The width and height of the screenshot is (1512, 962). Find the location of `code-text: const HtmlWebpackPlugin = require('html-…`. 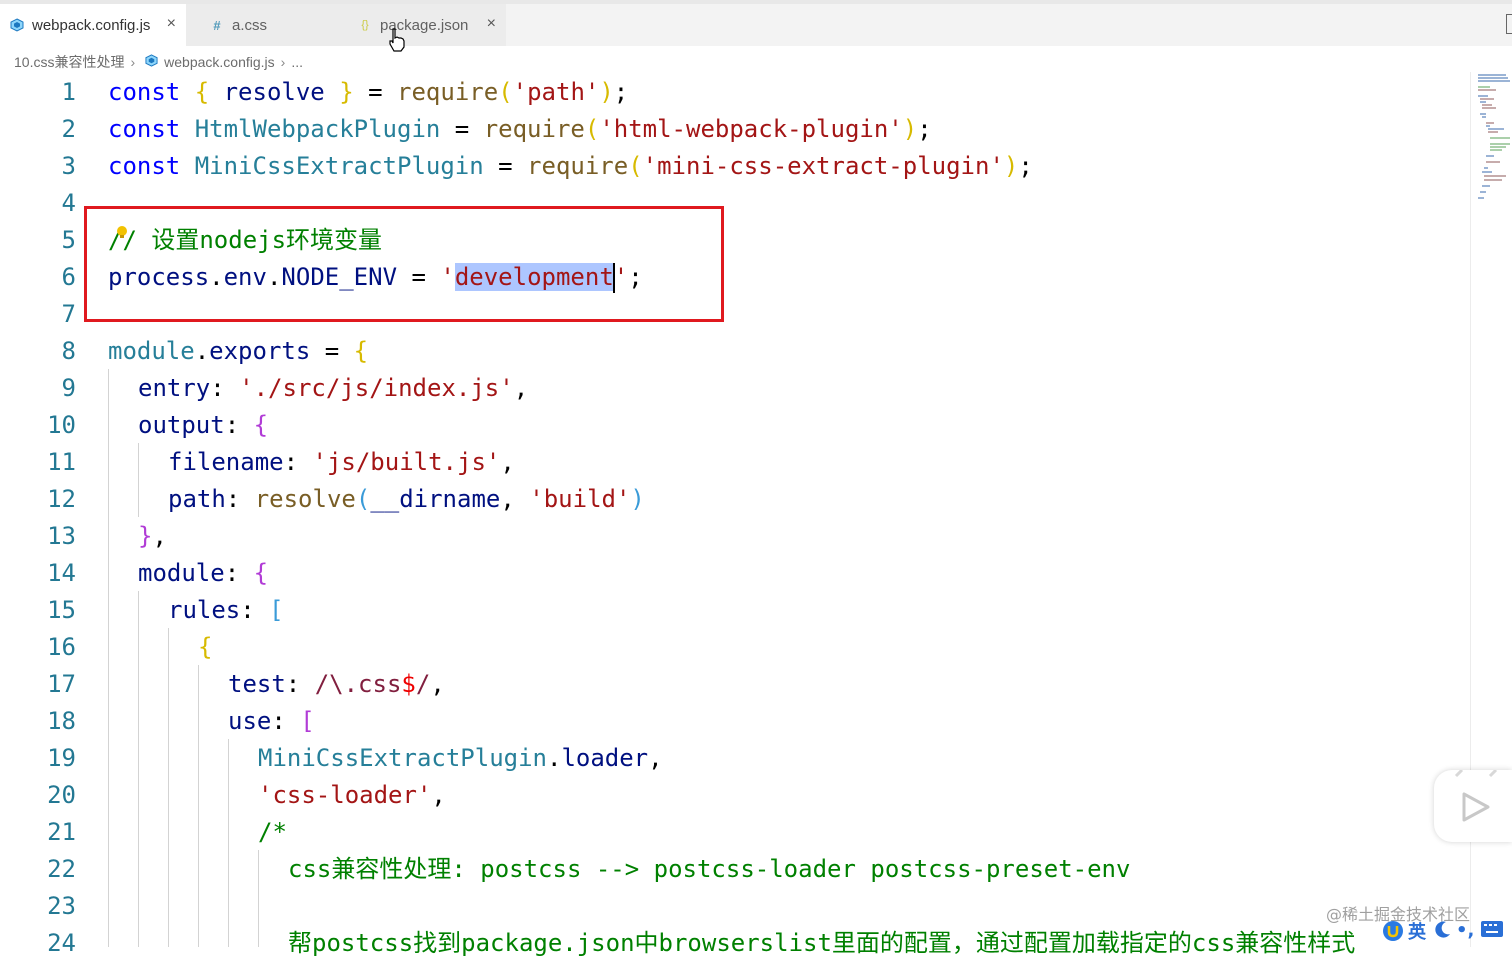

code-text: const HtmlWebpackPlugin = require('html-… is located at coordinates (520, 129).